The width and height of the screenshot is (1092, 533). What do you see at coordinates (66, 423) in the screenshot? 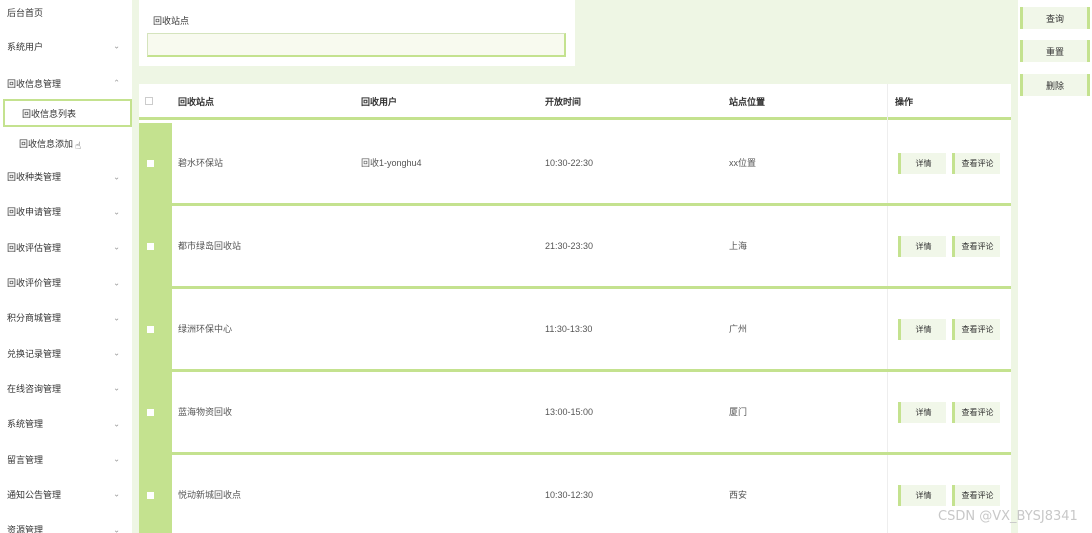
I see `sidebar-item-system-manage: 系统管理 ⌄` at bounding box center [66, 423].